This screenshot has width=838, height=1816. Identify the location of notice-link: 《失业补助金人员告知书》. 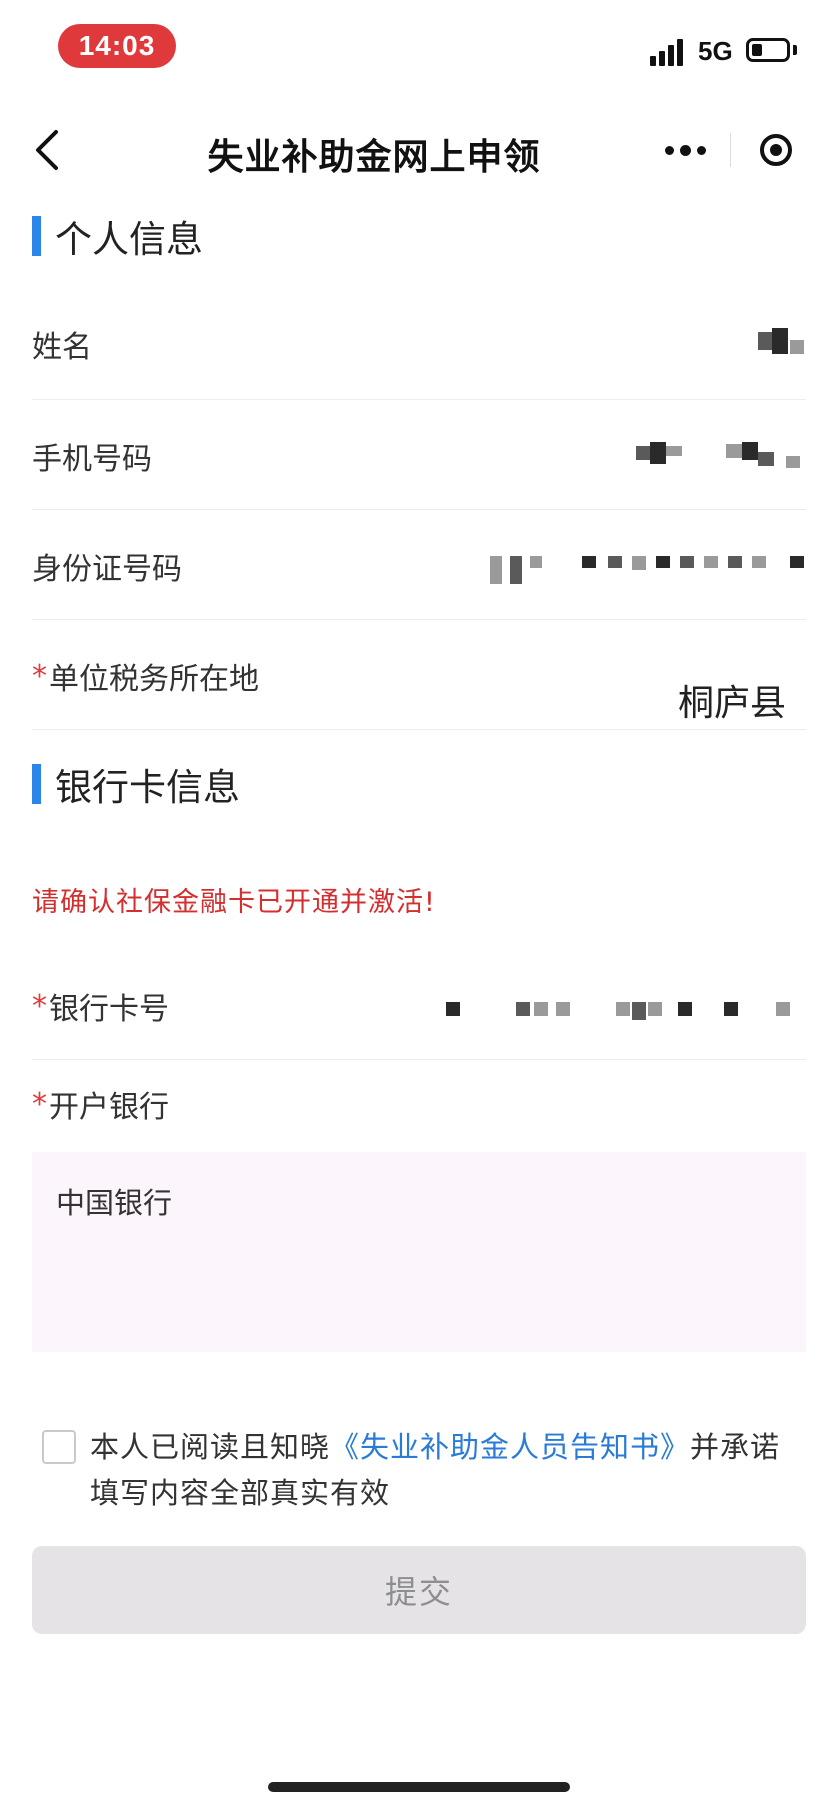
(510, 1447).